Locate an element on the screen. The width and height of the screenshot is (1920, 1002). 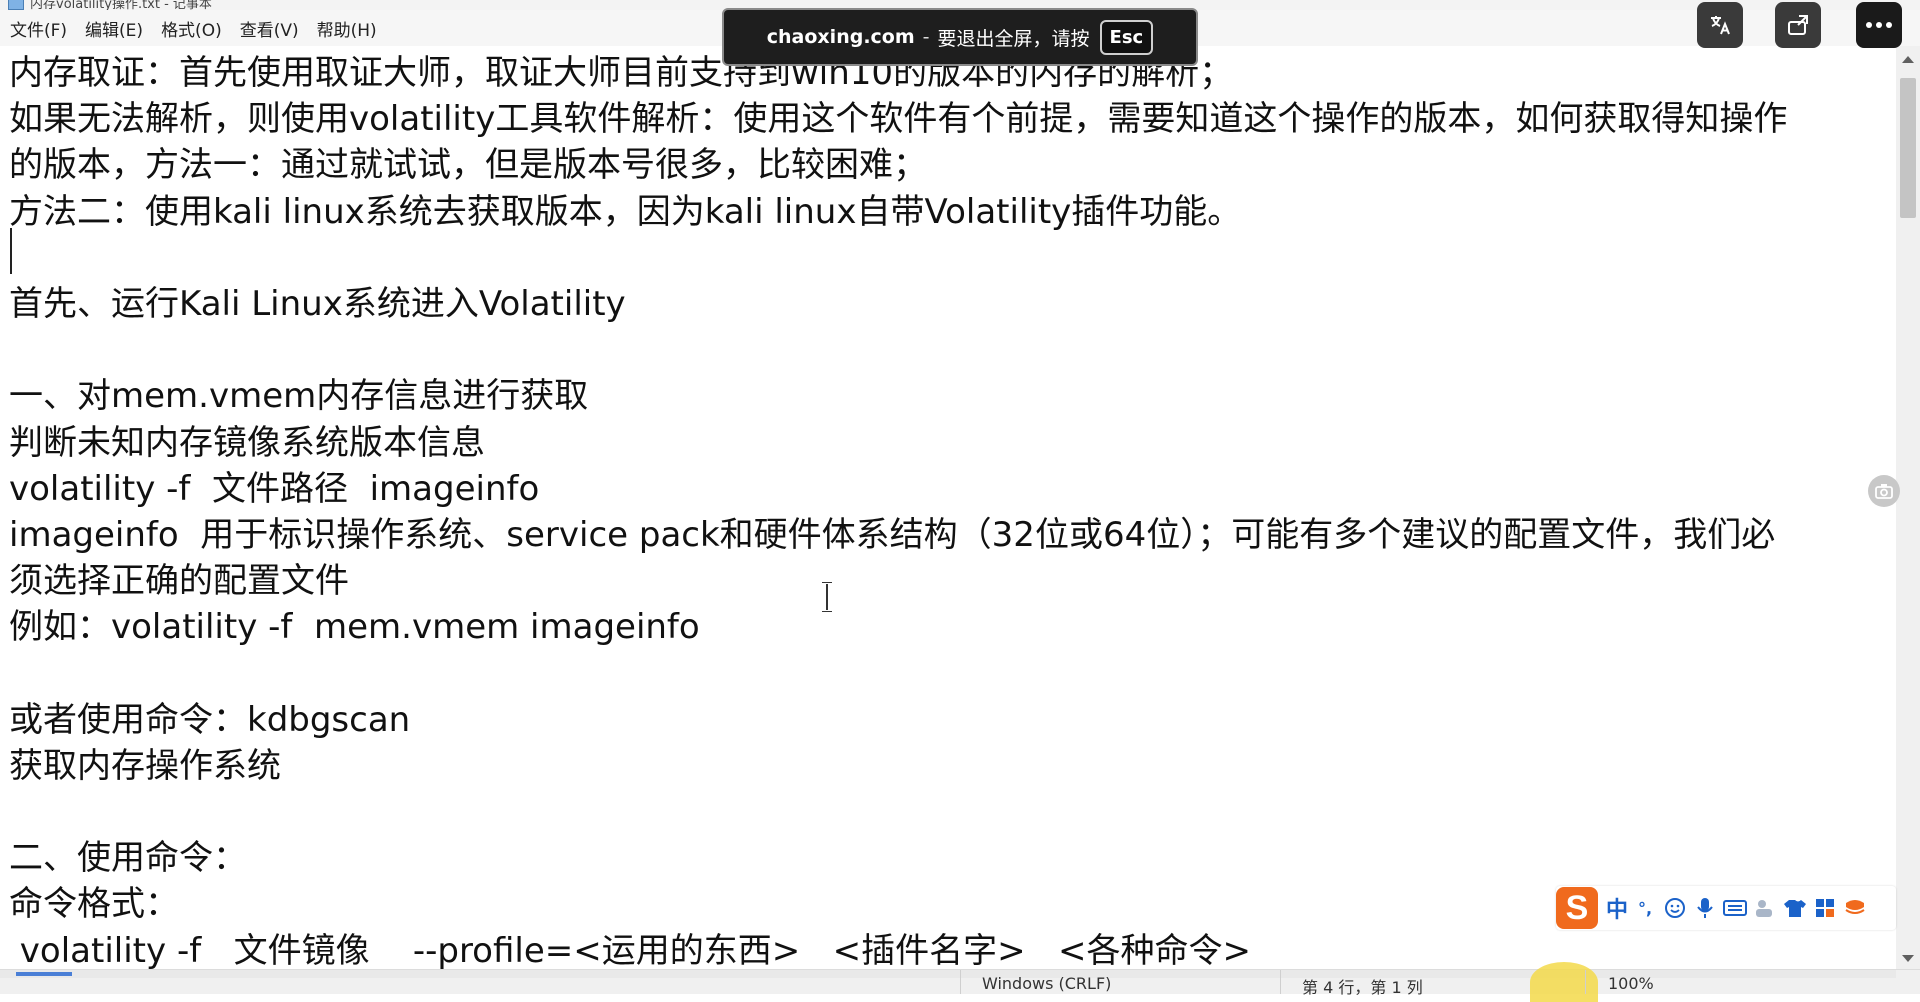
scroll-up-arrow-icon is located at coordinates (1908, 59).